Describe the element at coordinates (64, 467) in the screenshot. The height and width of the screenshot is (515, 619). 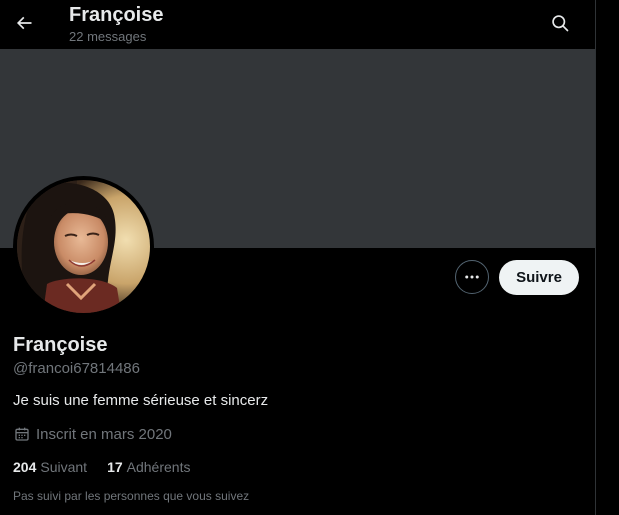
I see `following-label: Suivant` at that location.